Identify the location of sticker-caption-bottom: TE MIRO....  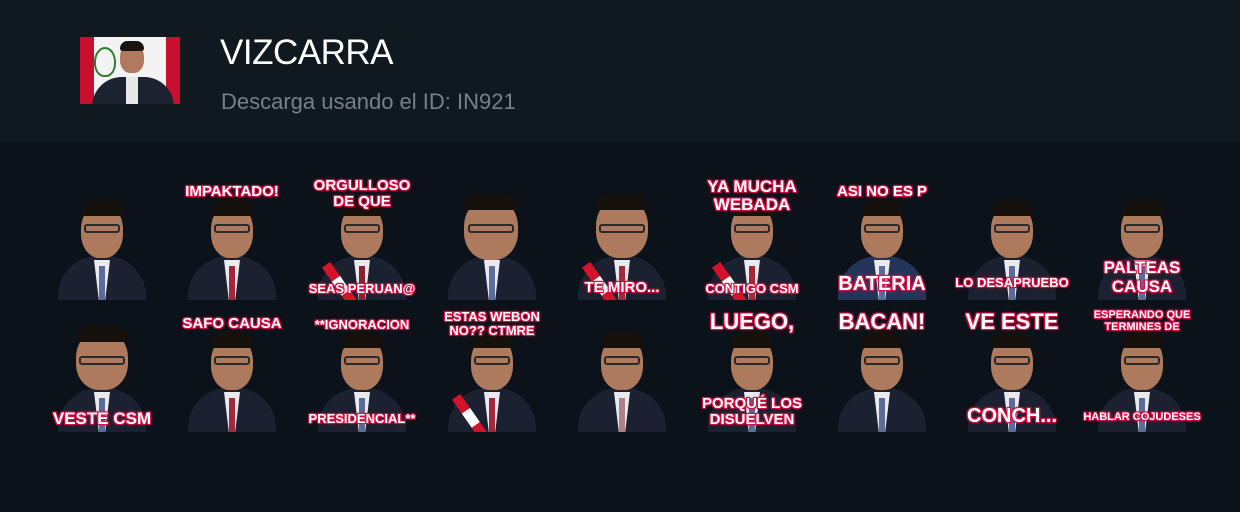
(622, 287).